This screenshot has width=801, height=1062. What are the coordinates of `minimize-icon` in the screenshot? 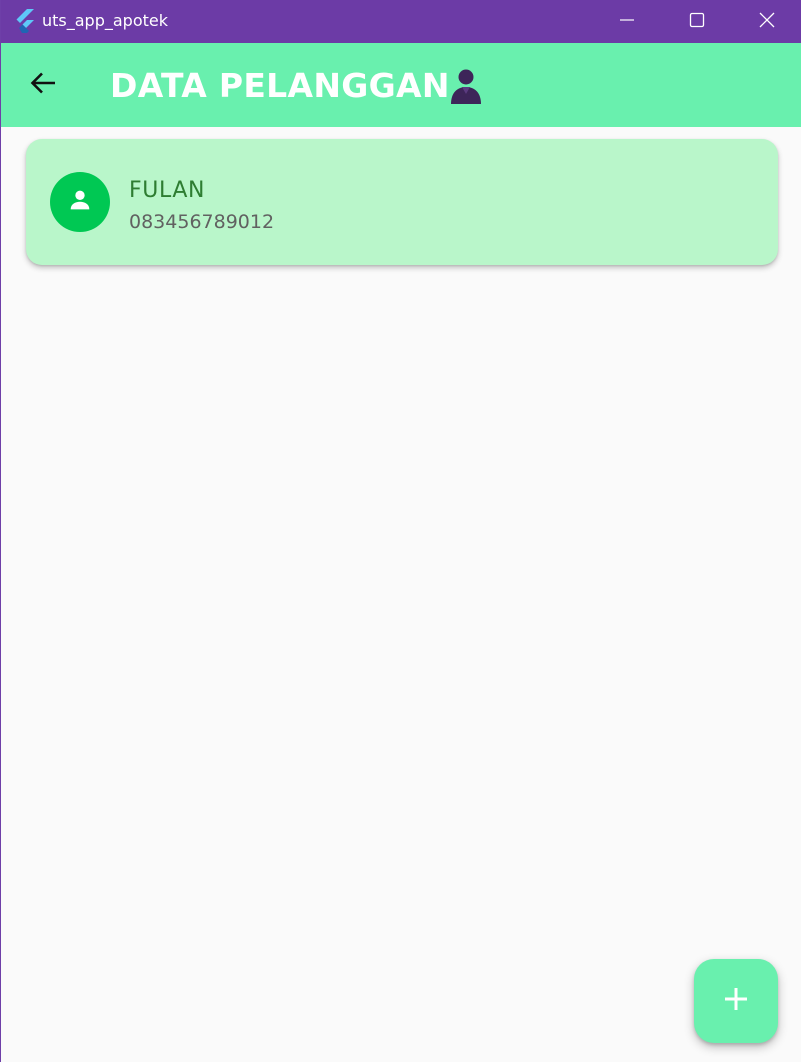 It's located at (627, 22).